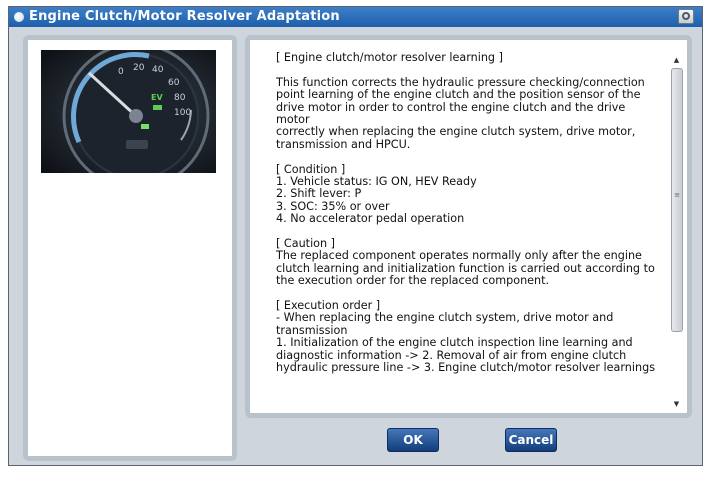 The width and height of the screenshot is (713, 477). Describe the element at coordinates (145, 126) in the screenshot. I see `ready-icon` at that location.